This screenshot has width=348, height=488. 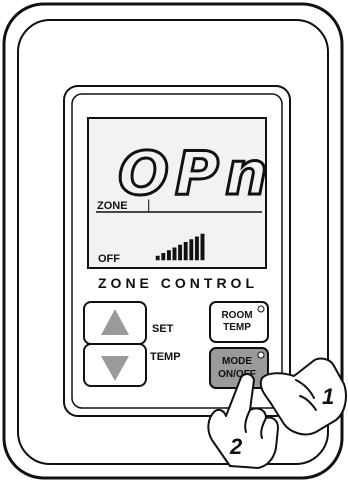 What do you see at coordinates (236, 446) in the screenshot?
I see `step-2-label: 2` at bounding box center [236, 446].